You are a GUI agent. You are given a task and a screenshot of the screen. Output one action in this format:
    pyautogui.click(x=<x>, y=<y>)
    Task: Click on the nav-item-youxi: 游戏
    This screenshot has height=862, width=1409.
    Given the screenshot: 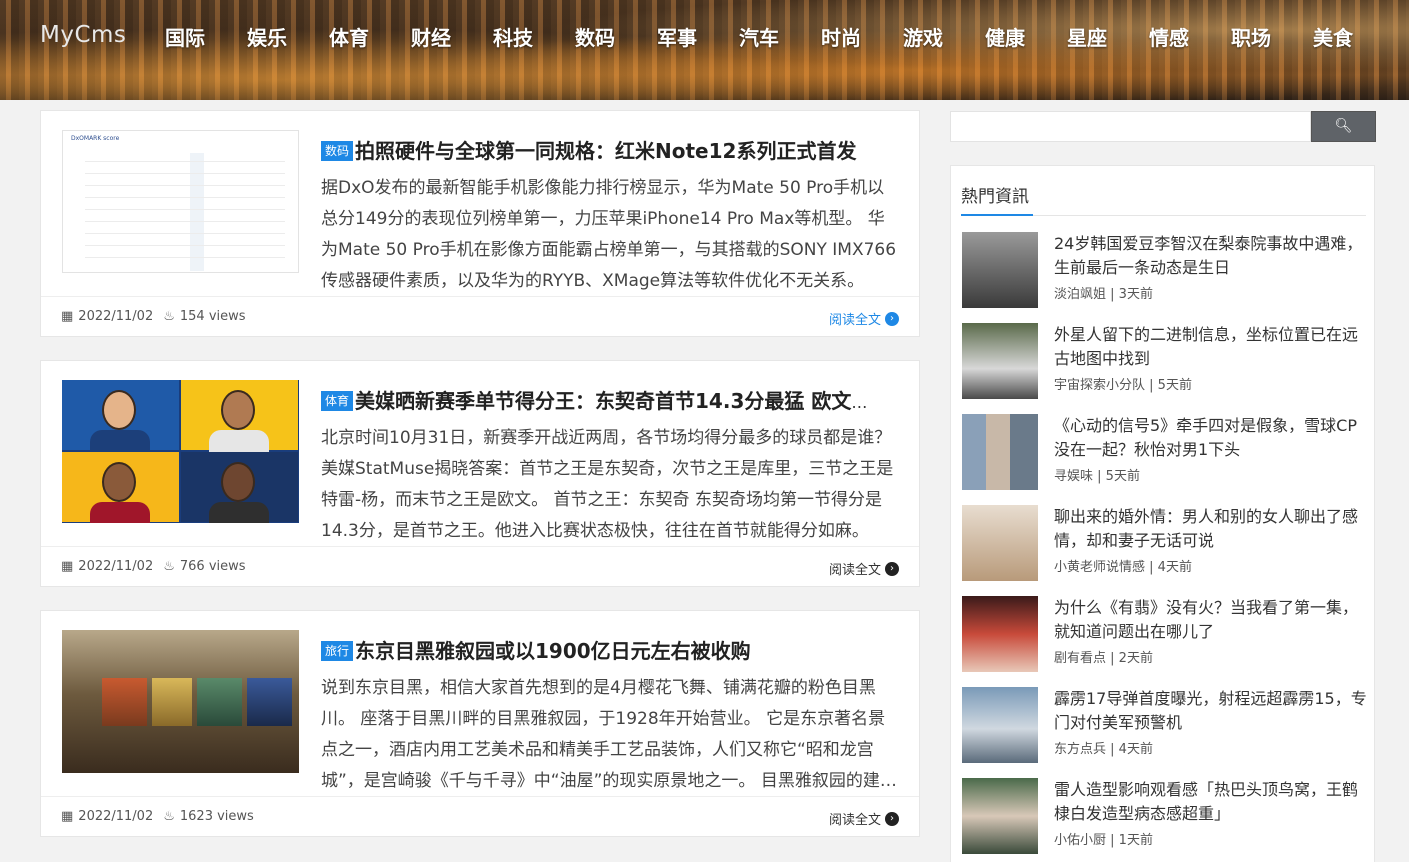 What is the action you would take?
    pyautogui.click(x=944, y=36)
    